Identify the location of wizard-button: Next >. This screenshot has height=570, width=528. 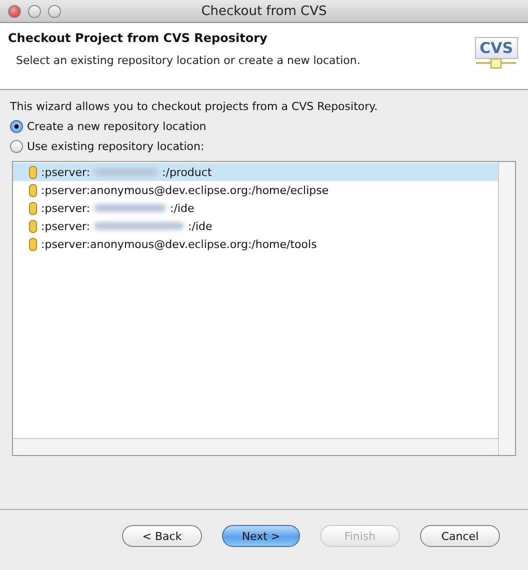
(261, 536).